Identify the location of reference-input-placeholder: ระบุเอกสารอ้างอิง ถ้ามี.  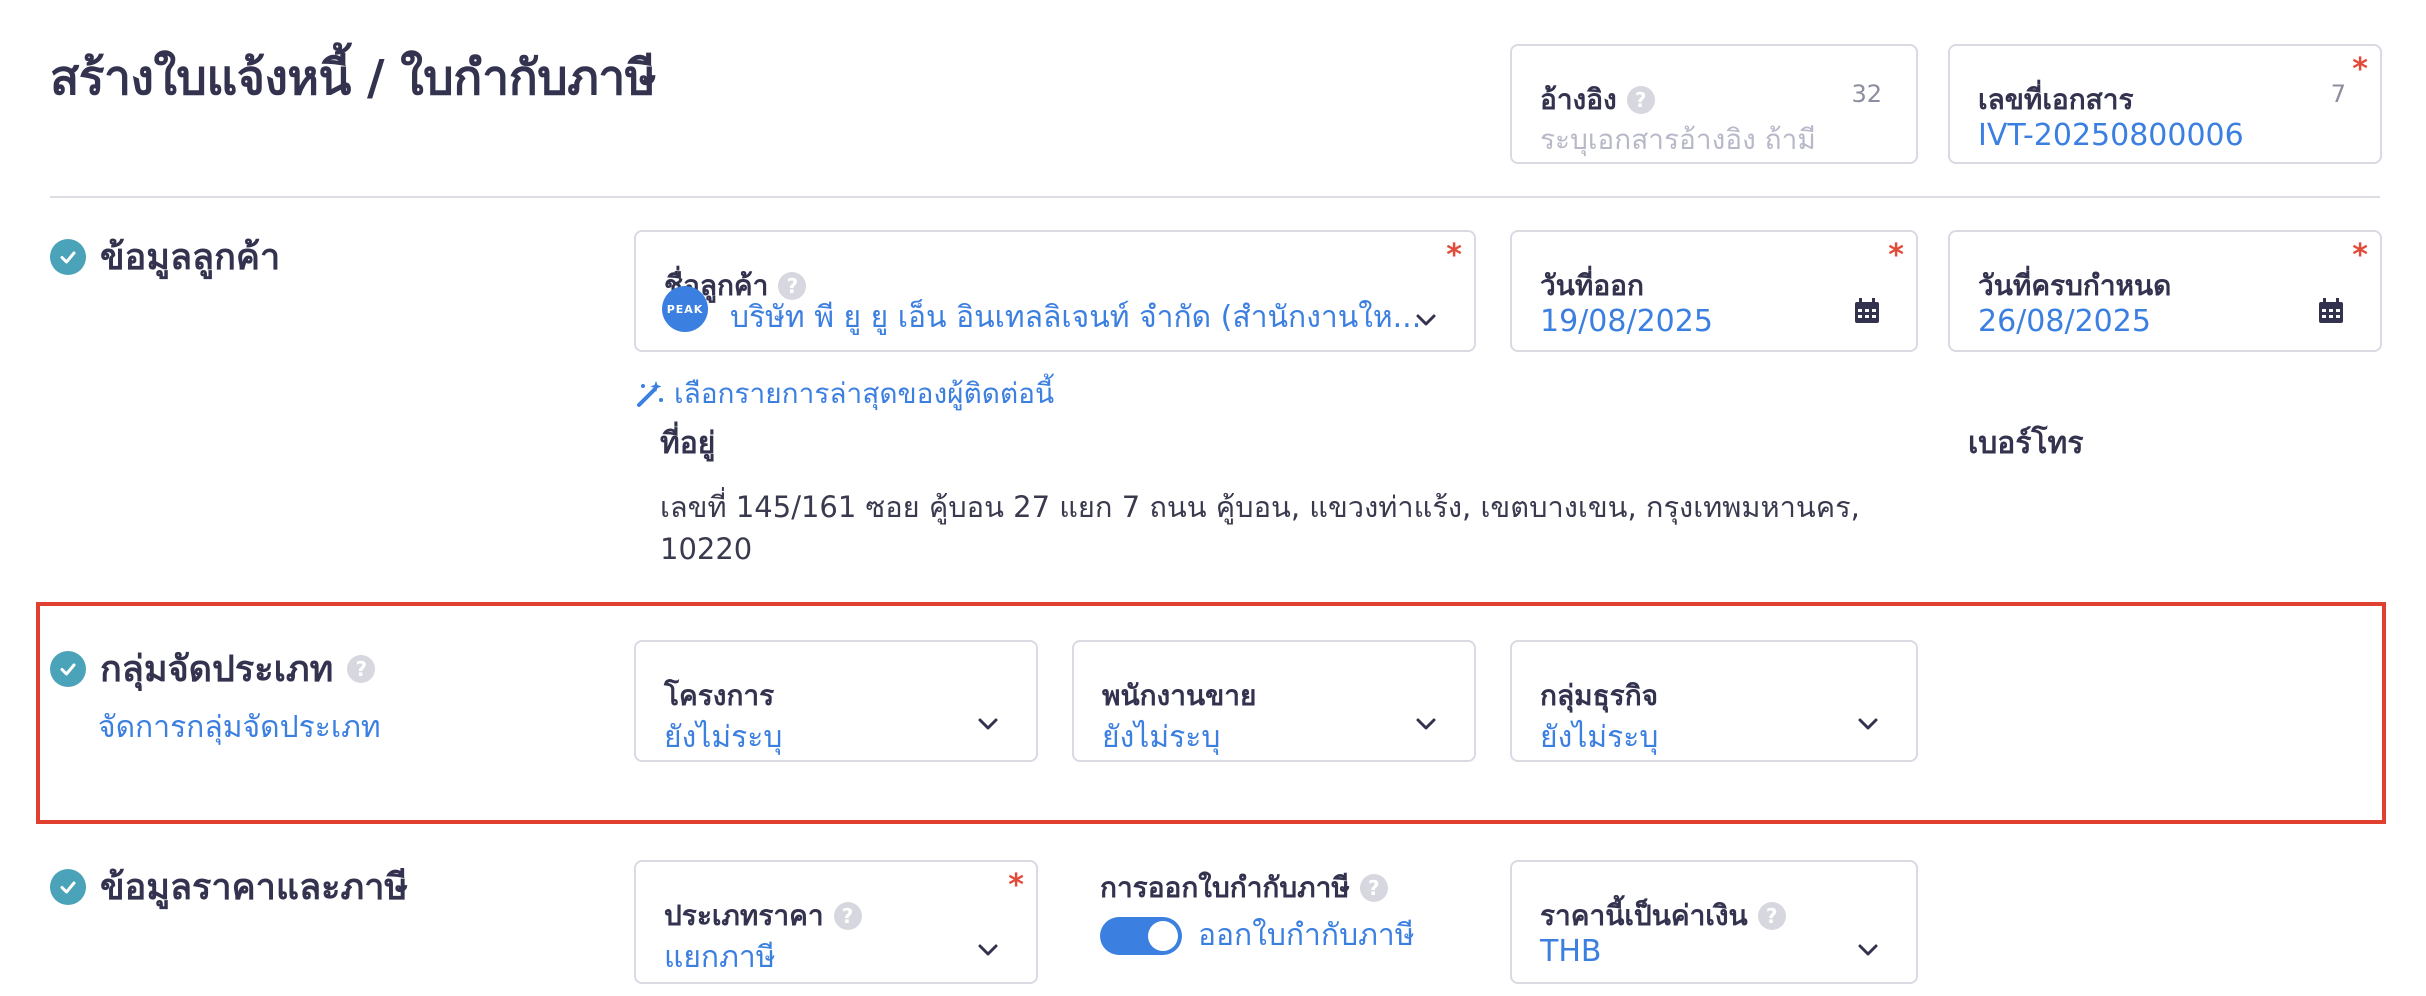
(1678, 139).